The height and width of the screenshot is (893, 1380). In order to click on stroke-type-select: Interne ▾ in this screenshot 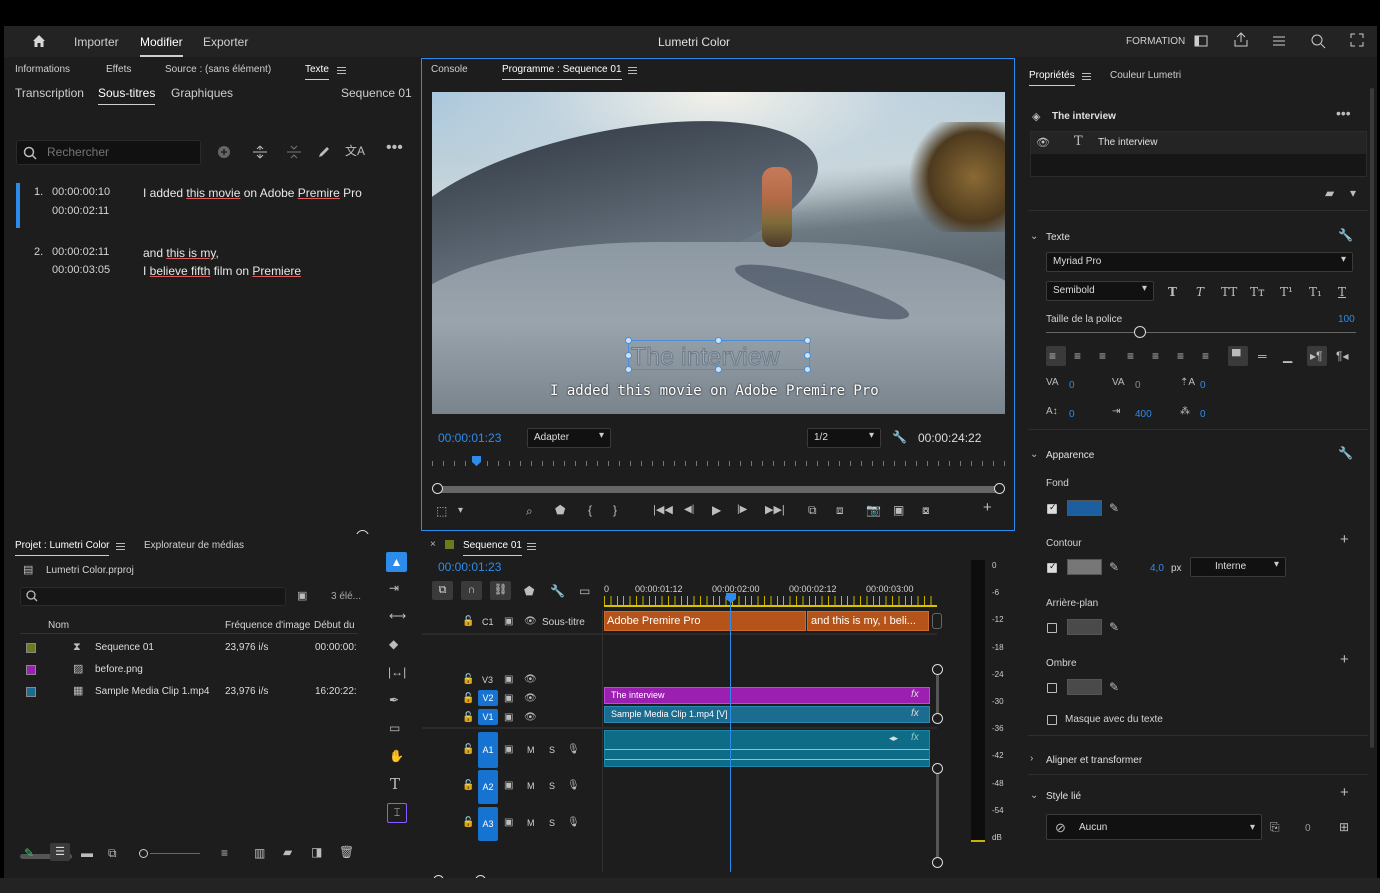, I will do `click(1238, 567)`.